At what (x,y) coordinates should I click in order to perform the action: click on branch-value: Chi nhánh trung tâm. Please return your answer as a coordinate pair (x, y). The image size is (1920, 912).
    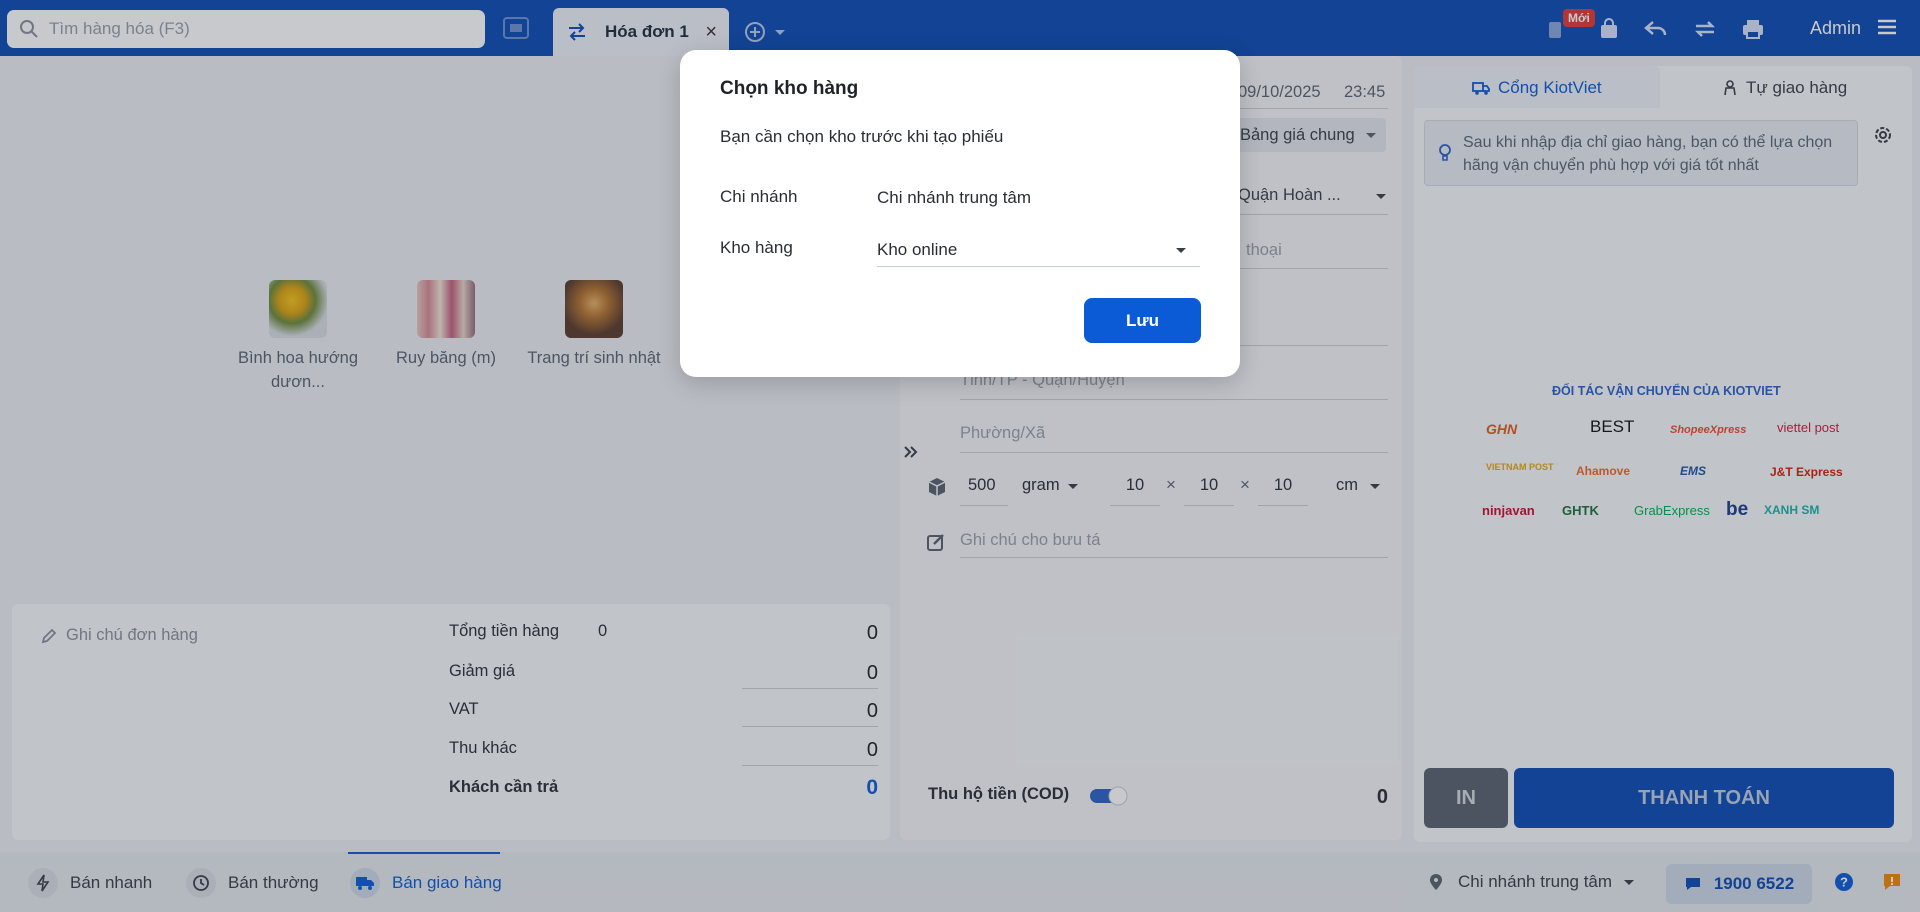
    Looking at the image, I should click on (954, 197).